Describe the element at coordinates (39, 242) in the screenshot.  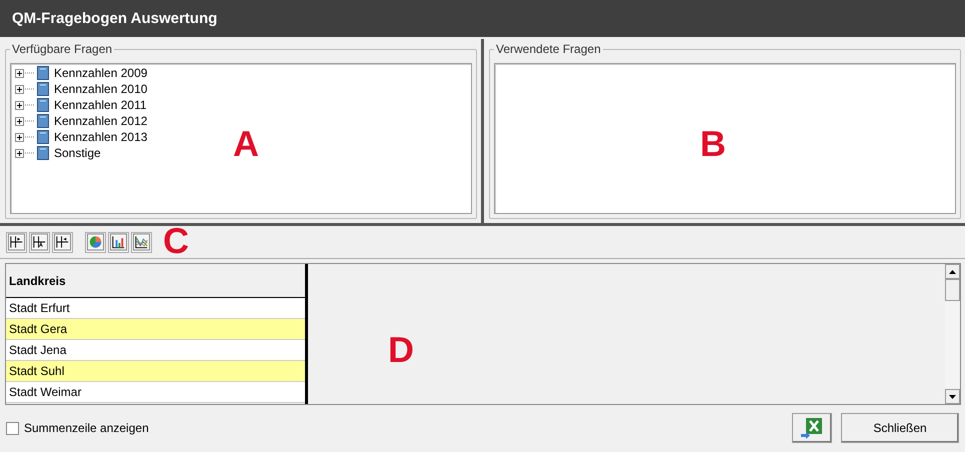
I see `column-text-button` at that location.